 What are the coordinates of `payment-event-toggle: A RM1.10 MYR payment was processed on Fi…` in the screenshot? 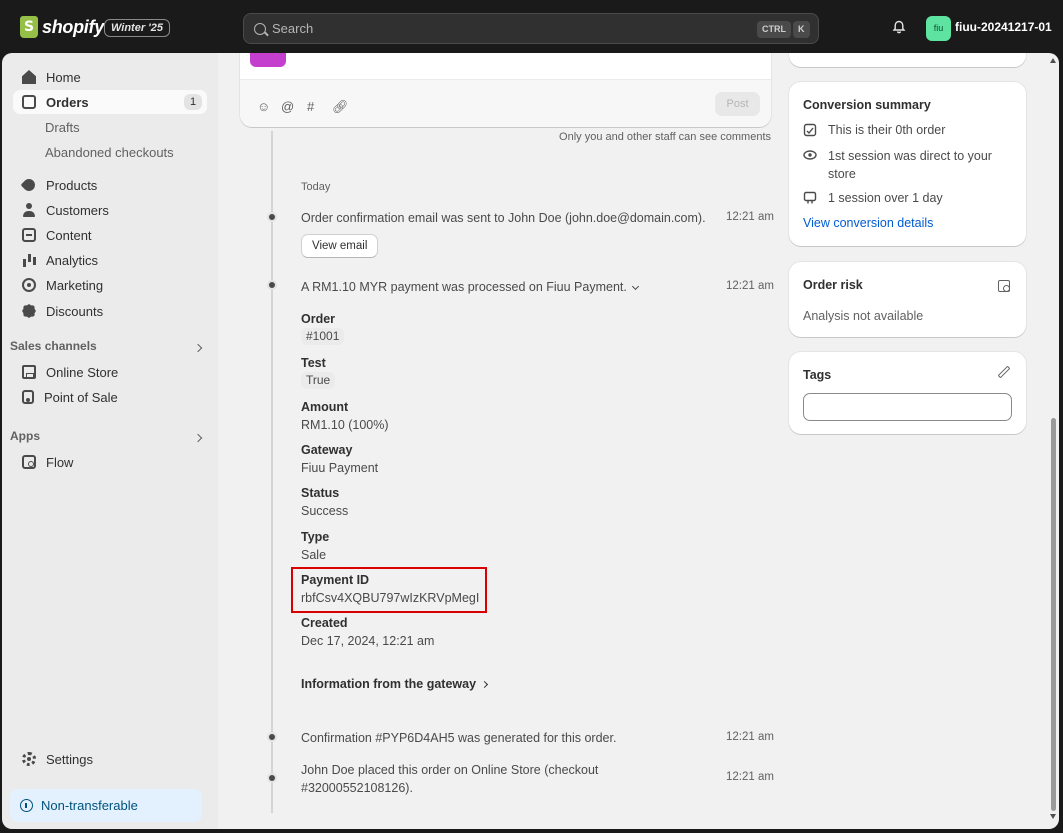 It's located at (470, 287).